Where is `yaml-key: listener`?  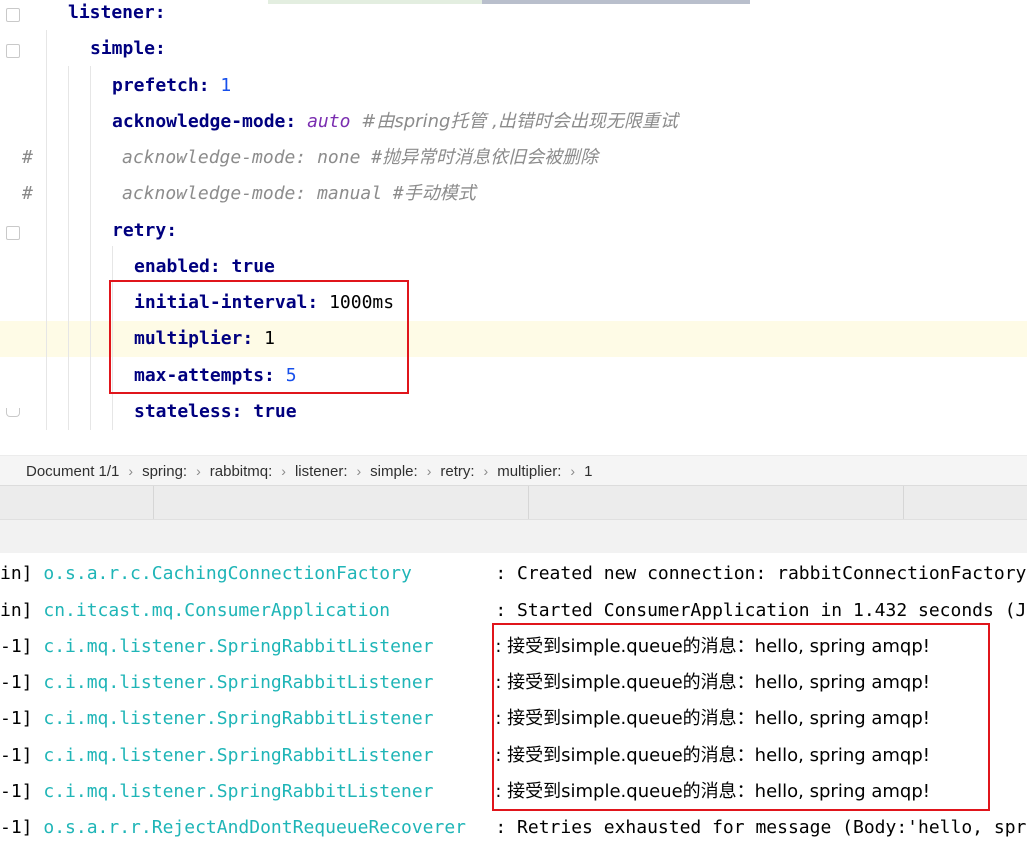 yaml-key: listener is located at coordinates (111, 12).